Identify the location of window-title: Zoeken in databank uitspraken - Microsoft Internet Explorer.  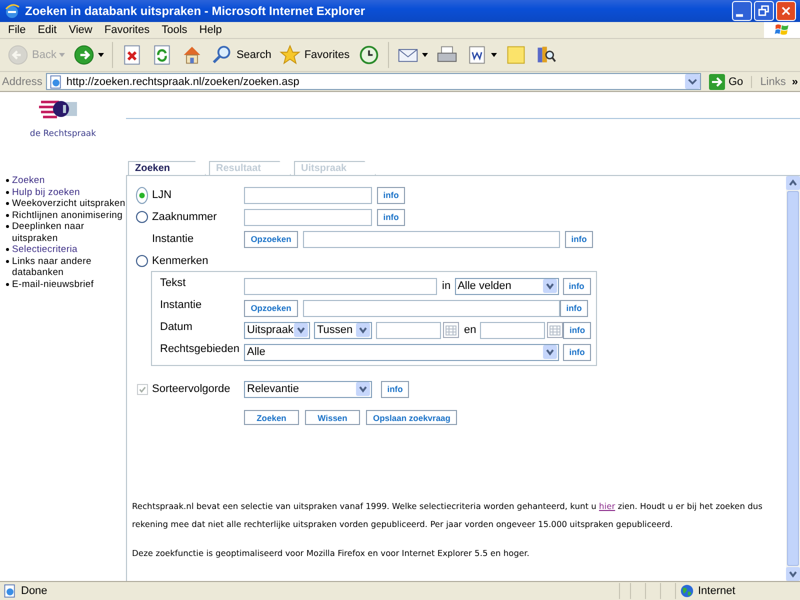
(195, 11).